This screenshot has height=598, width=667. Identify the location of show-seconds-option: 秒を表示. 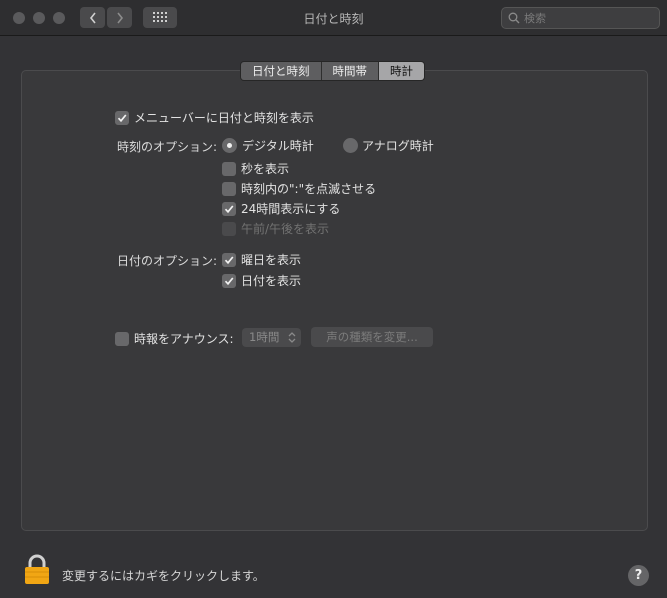
(255, 168).